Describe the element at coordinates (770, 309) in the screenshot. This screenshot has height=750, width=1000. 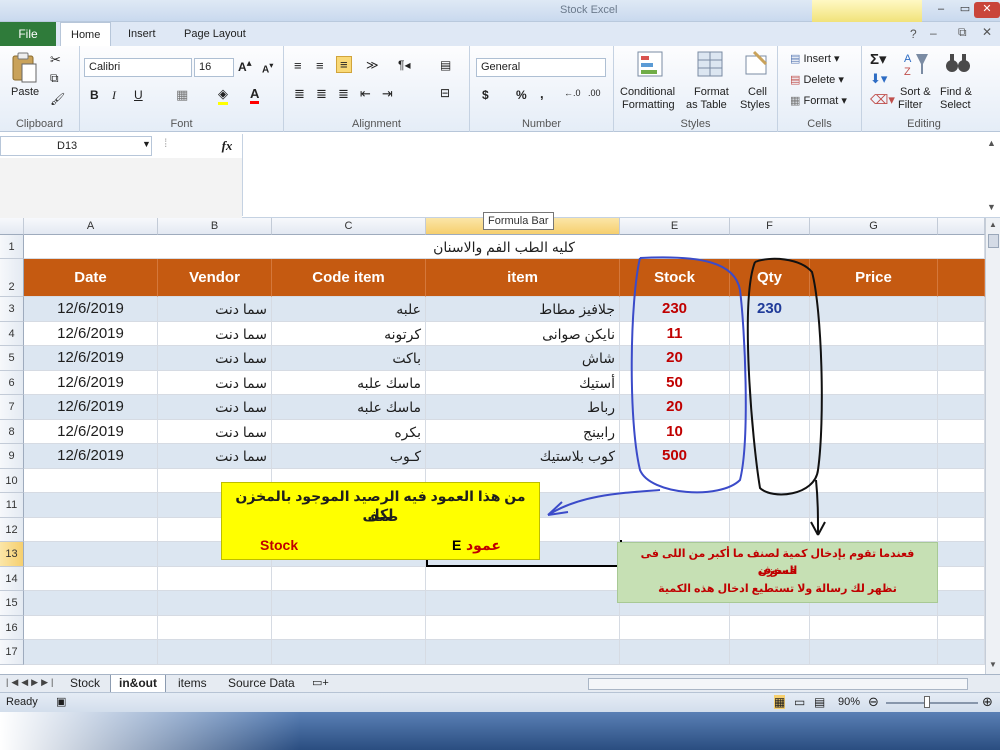
I see `cell-qty: 230` at that location.